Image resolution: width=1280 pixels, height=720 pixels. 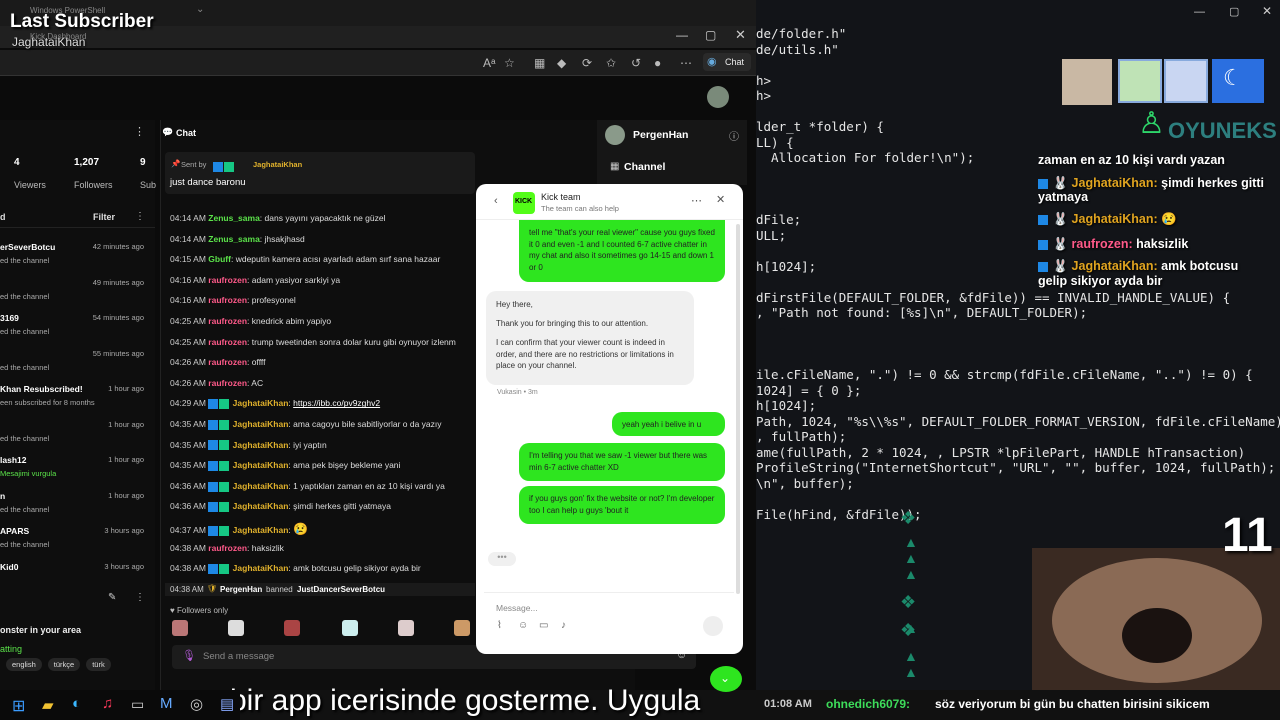 What do you see at coordinates (523, 625) in the screenshot?
I see `emoji-icon: ☺` at bounding box center [523, 625].